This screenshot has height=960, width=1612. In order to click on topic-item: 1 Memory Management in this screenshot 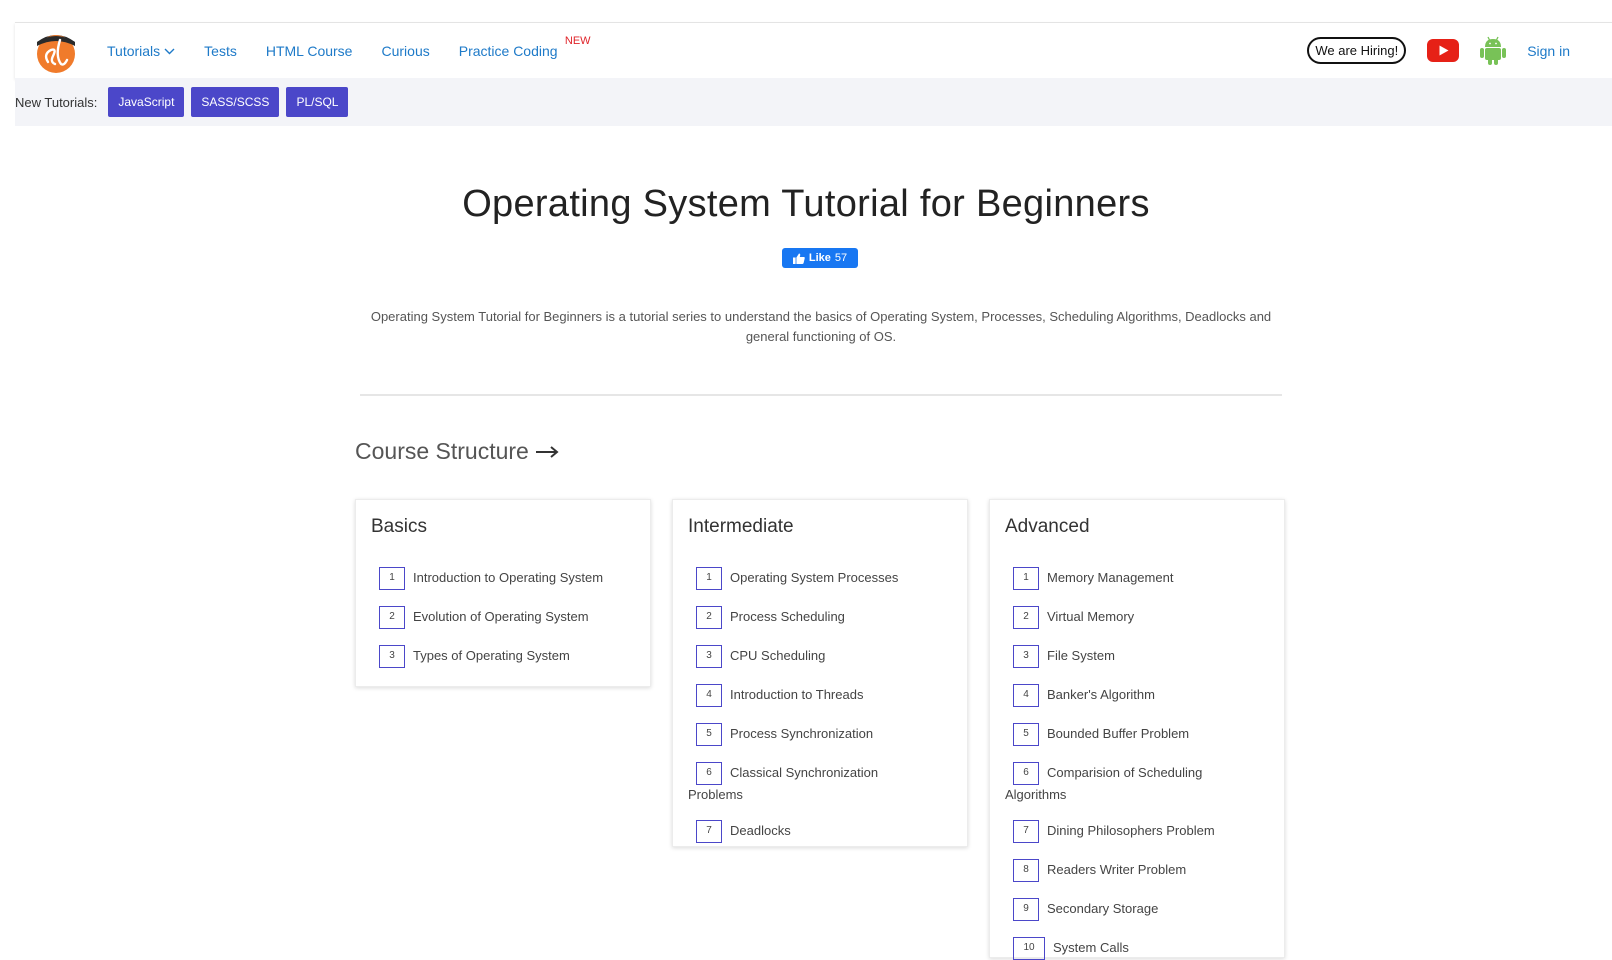, I will do `click(1137, 578)`.